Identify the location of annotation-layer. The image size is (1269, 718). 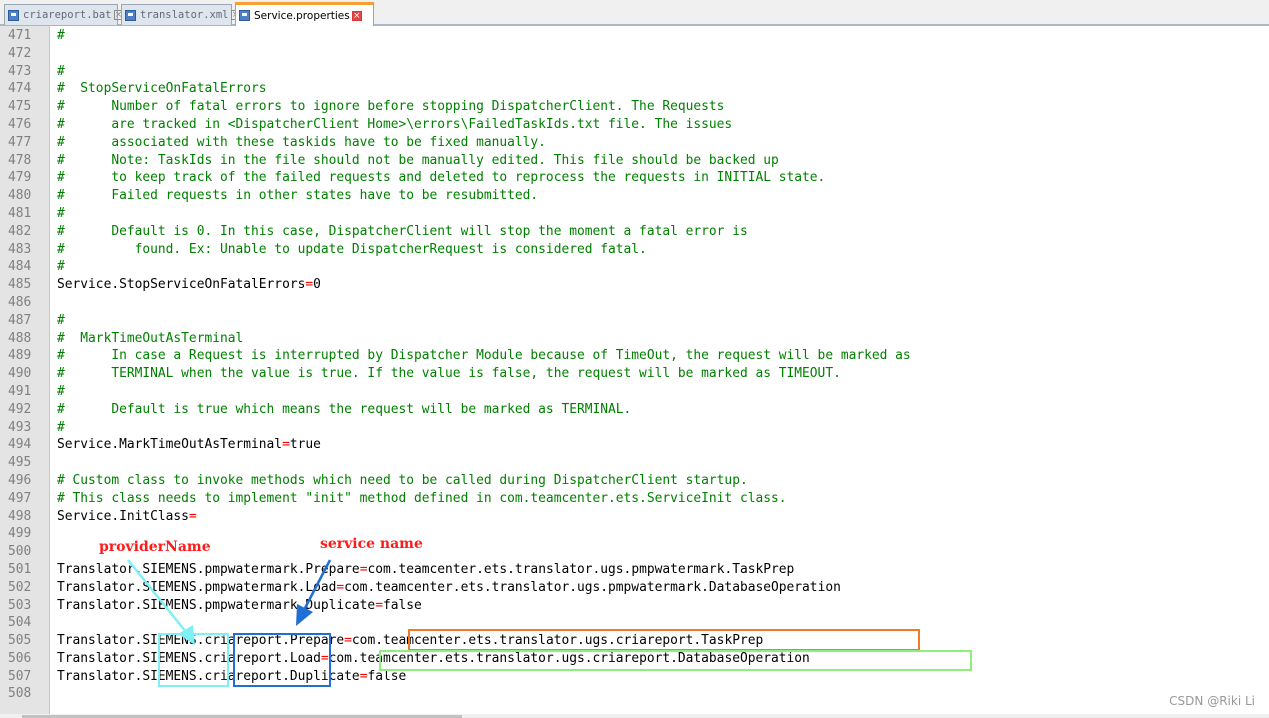
(229, 602).